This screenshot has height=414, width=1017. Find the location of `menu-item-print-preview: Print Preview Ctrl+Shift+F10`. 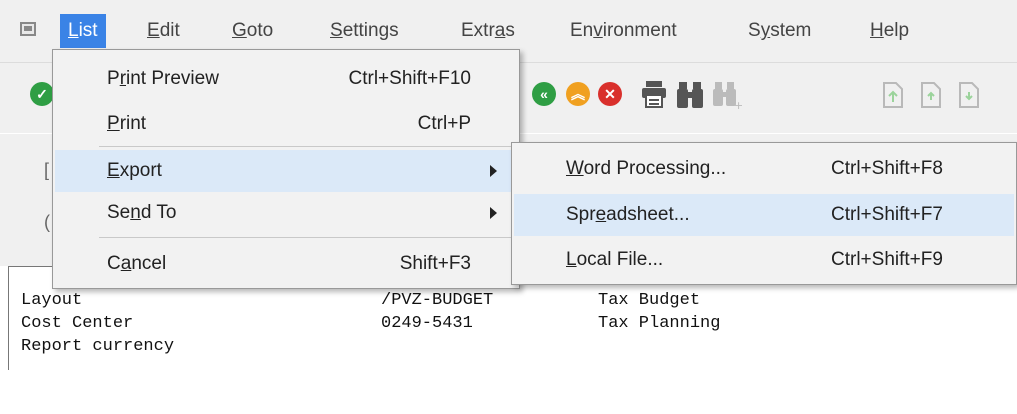

menu-item-print-preview: Print Preview Ctrl+Shift+F10 is located at coordinates (286, 79).